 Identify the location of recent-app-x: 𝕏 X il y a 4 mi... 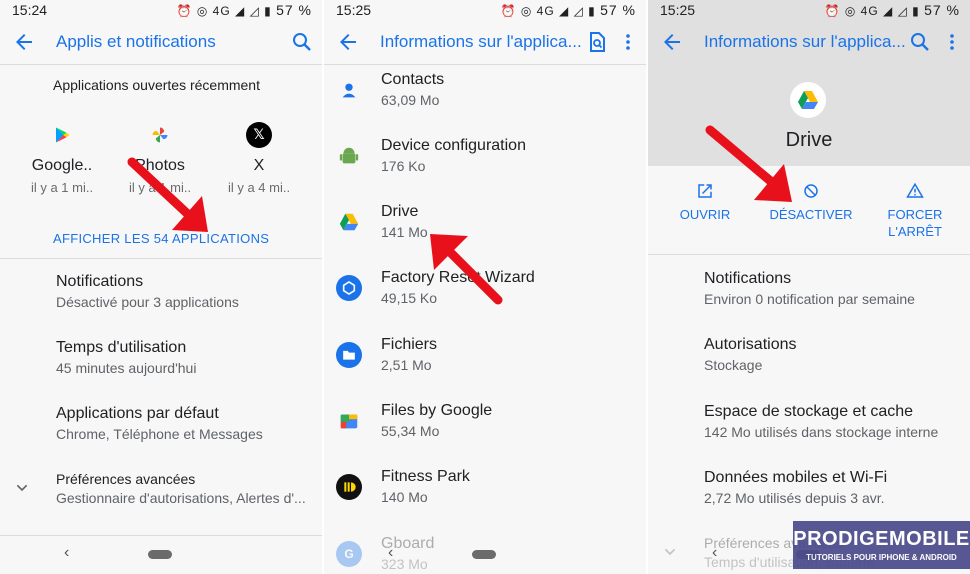
(259, 158).